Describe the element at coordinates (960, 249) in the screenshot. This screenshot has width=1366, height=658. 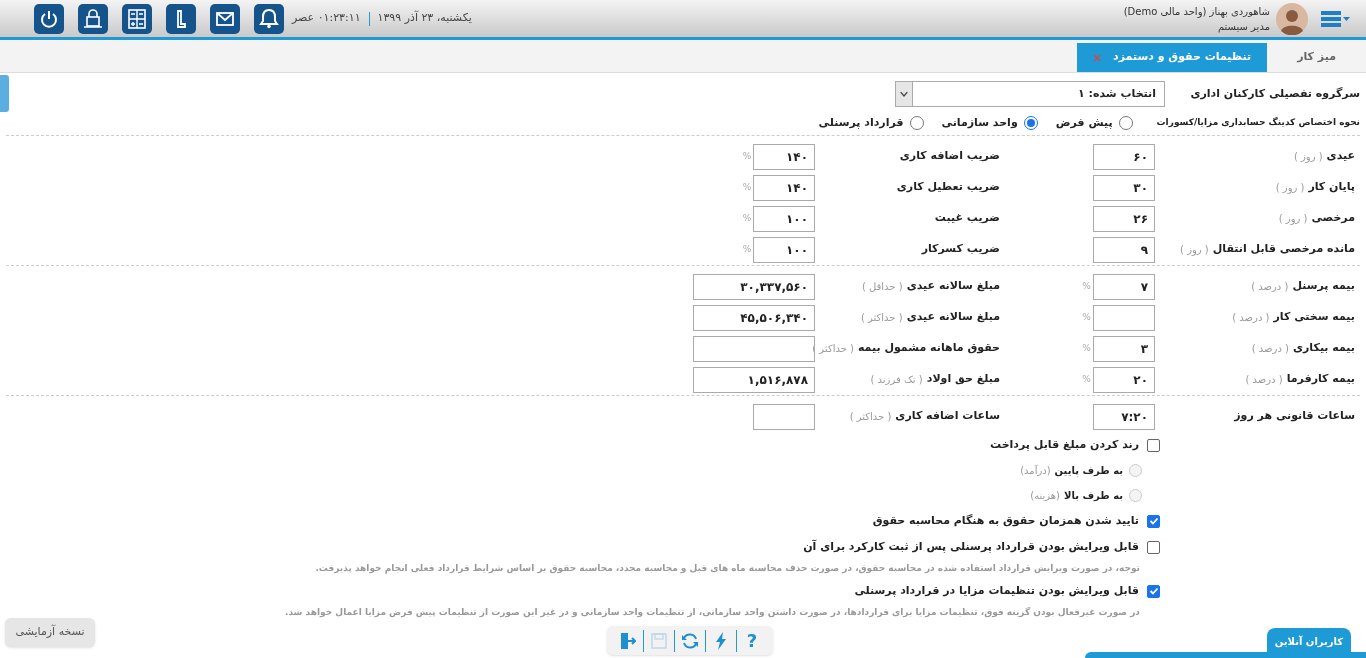
I see `field-label: ضریب کسرکار` at that location.